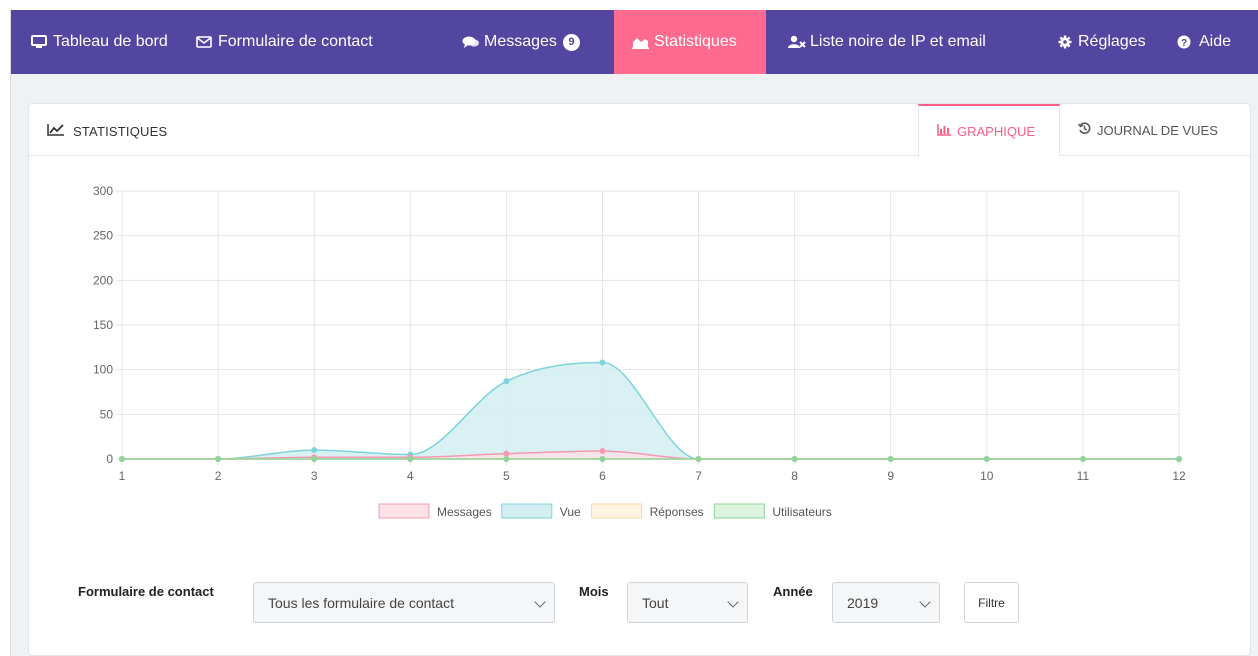  What do you see at coordinates (103, 325) in the screenshot?
I see `y-tick-label: 150` at bounding box center [103, 325].